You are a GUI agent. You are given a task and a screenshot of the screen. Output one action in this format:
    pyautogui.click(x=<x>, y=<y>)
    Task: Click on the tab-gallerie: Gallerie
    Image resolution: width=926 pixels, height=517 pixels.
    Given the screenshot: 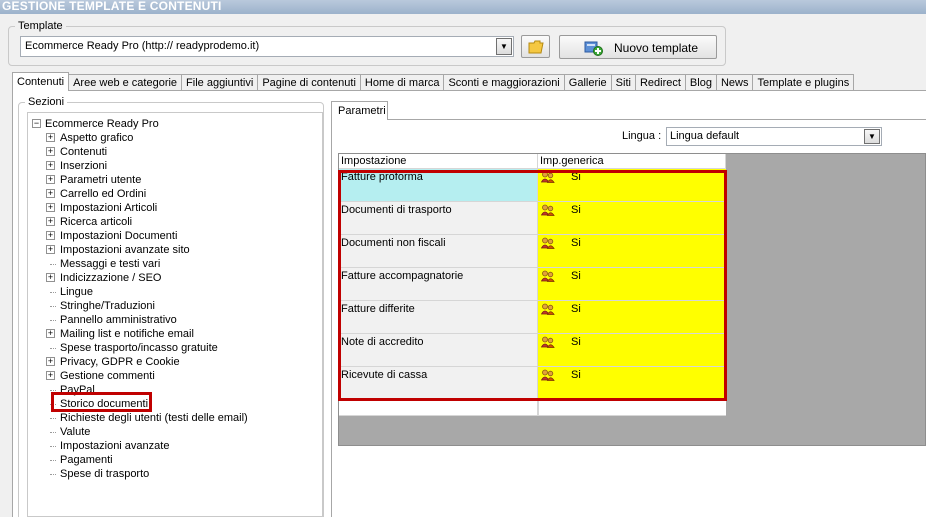 What is the action you would take?
    pyautogui.click(x=587, y=82)
    